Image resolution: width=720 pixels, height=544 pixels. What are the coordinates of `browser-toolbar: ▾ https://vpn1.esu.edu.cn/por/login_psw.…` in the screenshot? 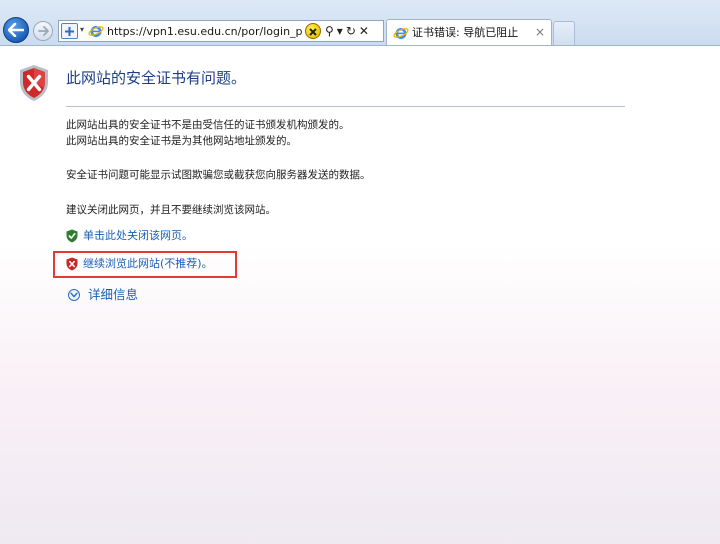 It's located at (360, 23).